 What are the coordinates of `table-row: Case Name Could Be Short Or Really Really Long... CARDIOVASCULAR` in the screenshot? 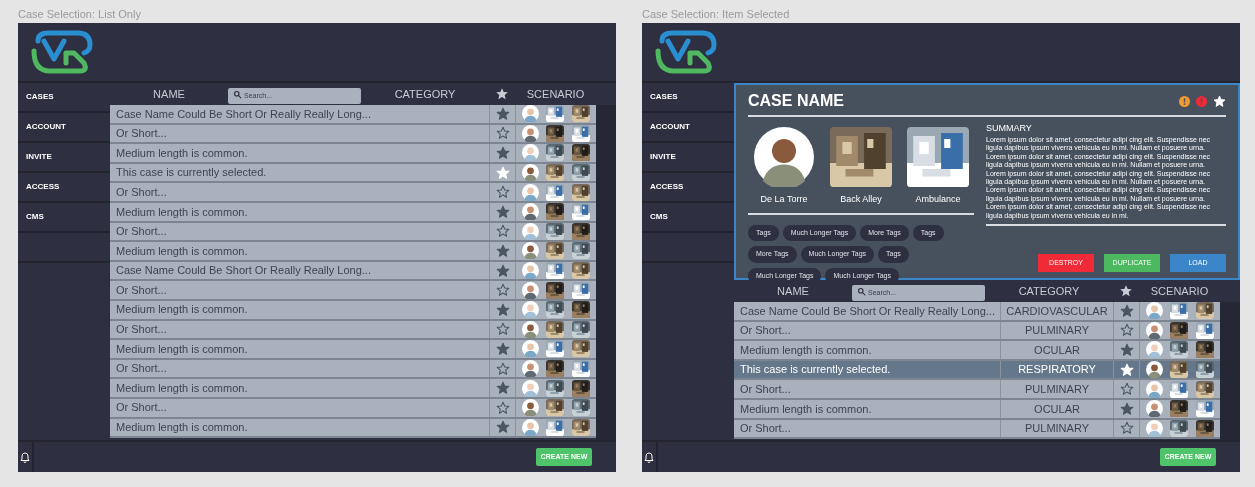 It's located at (977, 312).